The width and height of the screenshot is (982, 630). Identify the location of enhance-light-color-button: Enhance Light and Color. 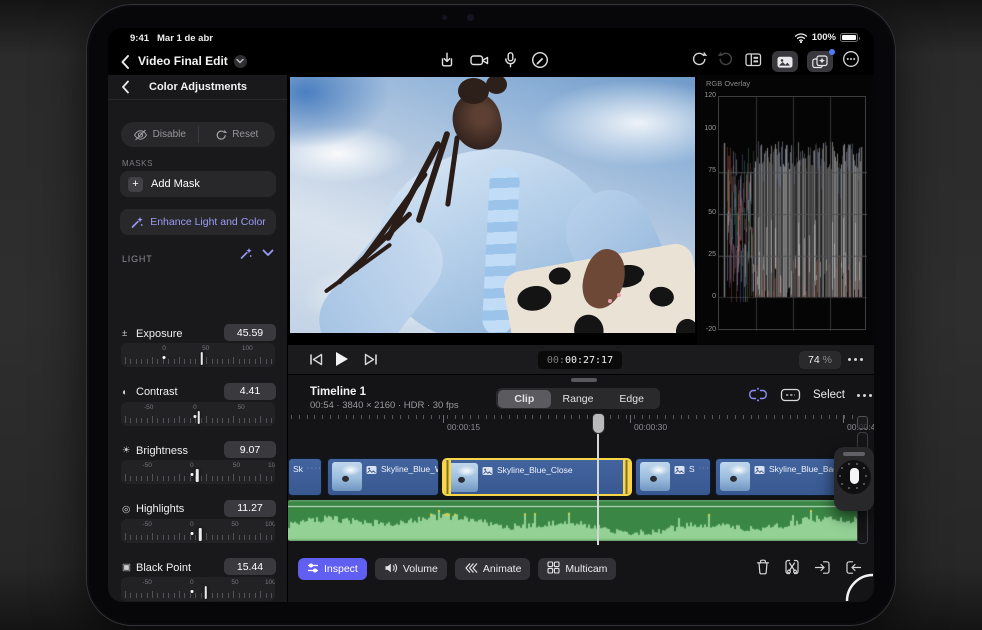
(198, 222).